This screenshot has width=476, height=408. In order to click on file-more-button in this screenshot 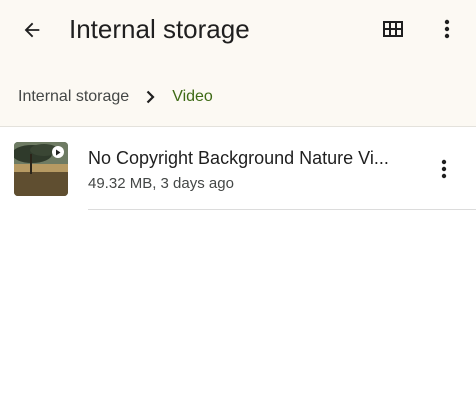, I will do `click(444, 169)`.